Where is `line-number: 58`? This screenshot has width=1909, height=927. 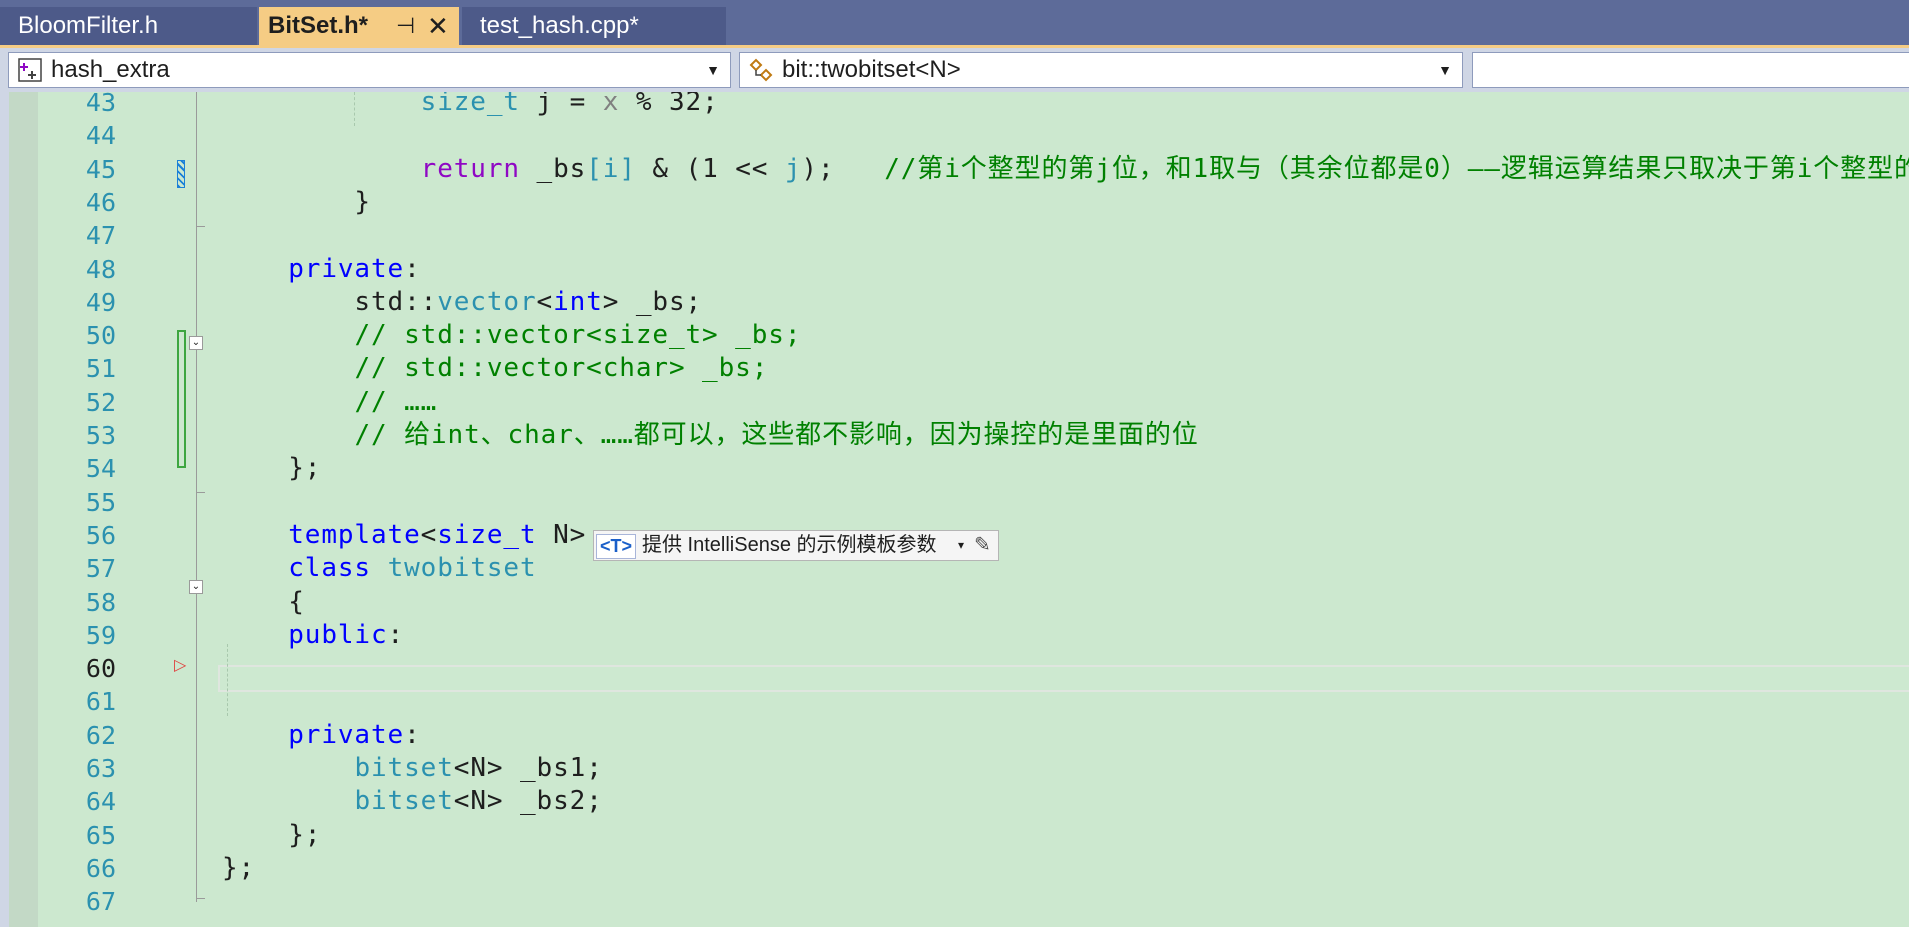 line-number: 58 is located at coordinates (100, 602).